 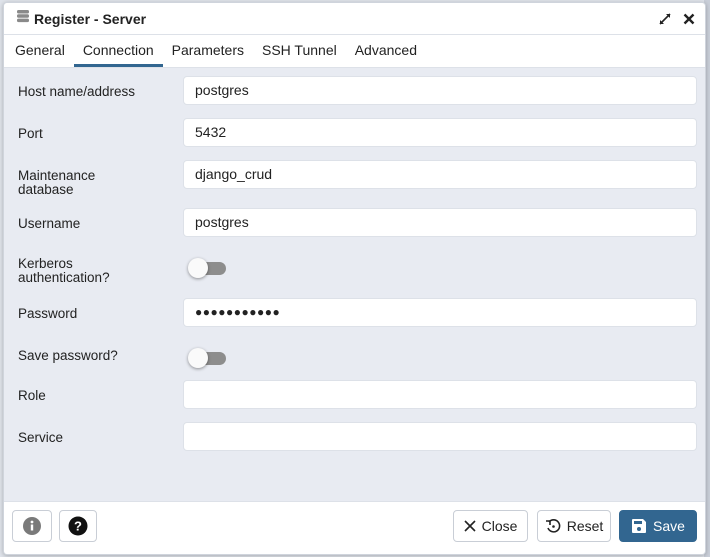 What do you see at coordinates (574, 526) in the screenshot?
I see `reset-button: Reset` at bounding box center [574, 526].